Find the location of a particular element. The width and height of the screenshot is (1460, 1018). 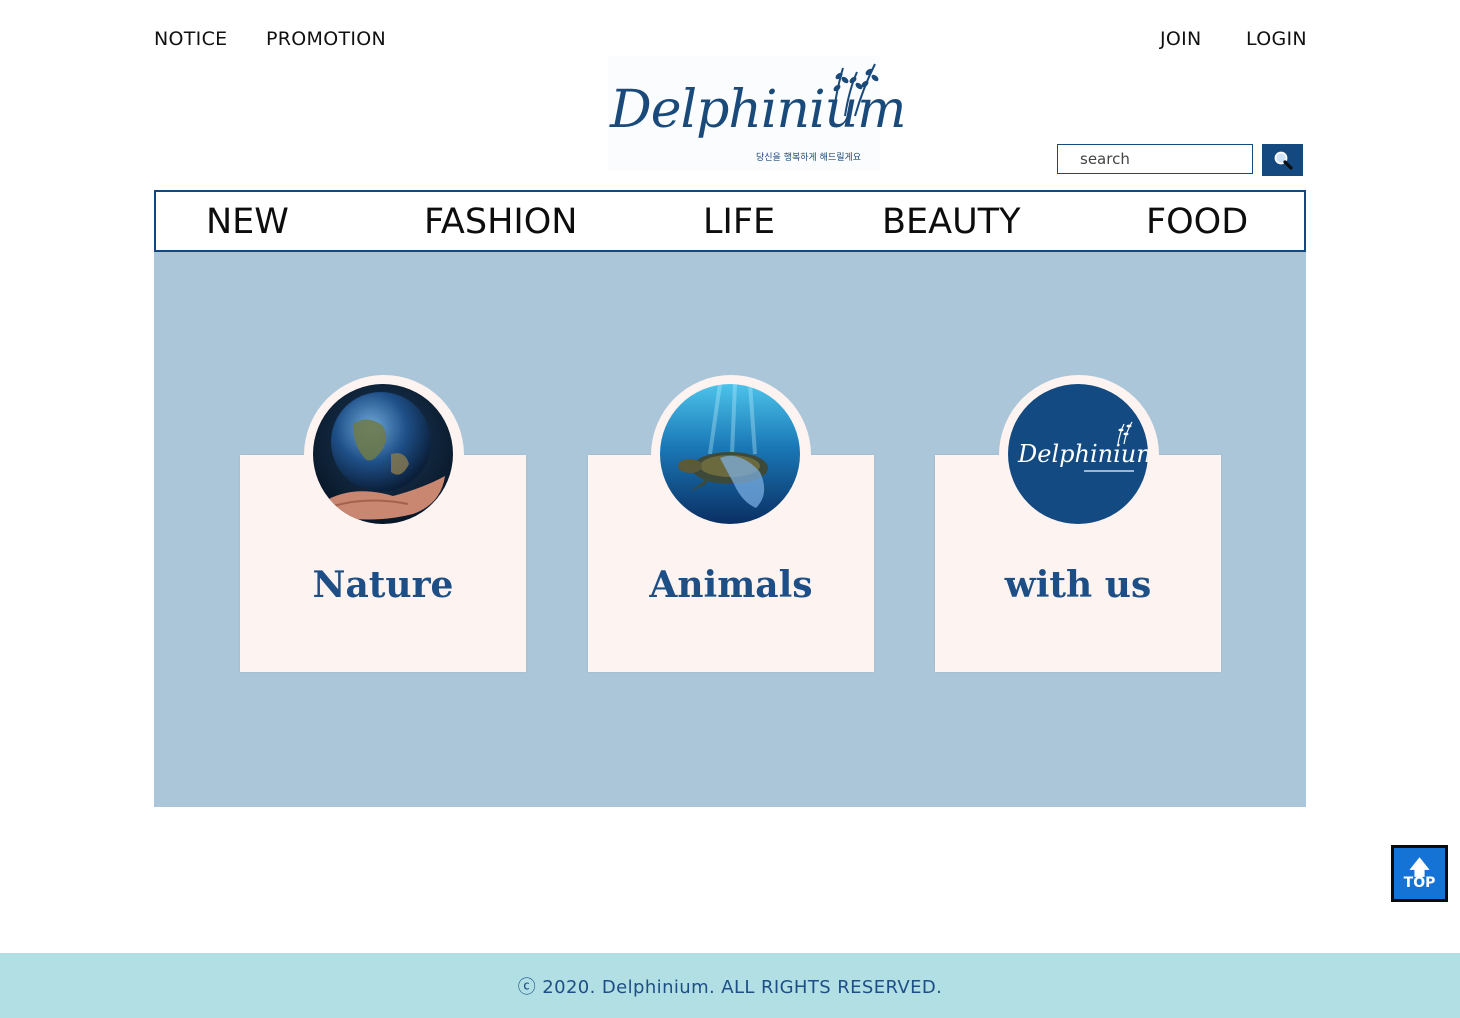

notice-link: NOTICE is located at coordinates (190, 39).